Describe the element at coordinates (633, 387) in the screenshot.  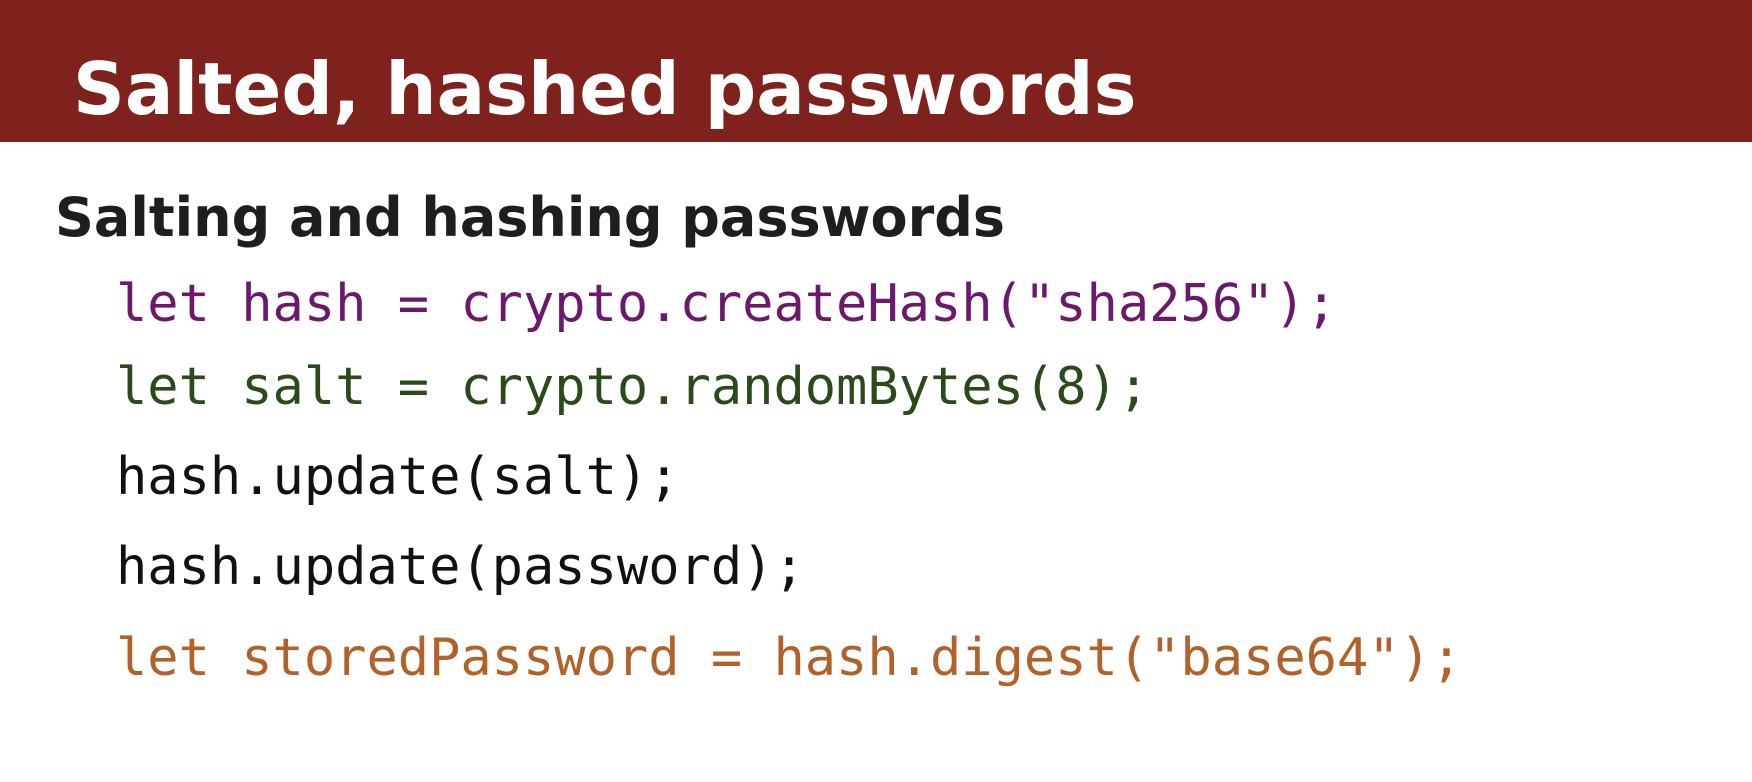
I see `code-line-random-salt: let salt = crypto.randomBytes(8);` at that location.